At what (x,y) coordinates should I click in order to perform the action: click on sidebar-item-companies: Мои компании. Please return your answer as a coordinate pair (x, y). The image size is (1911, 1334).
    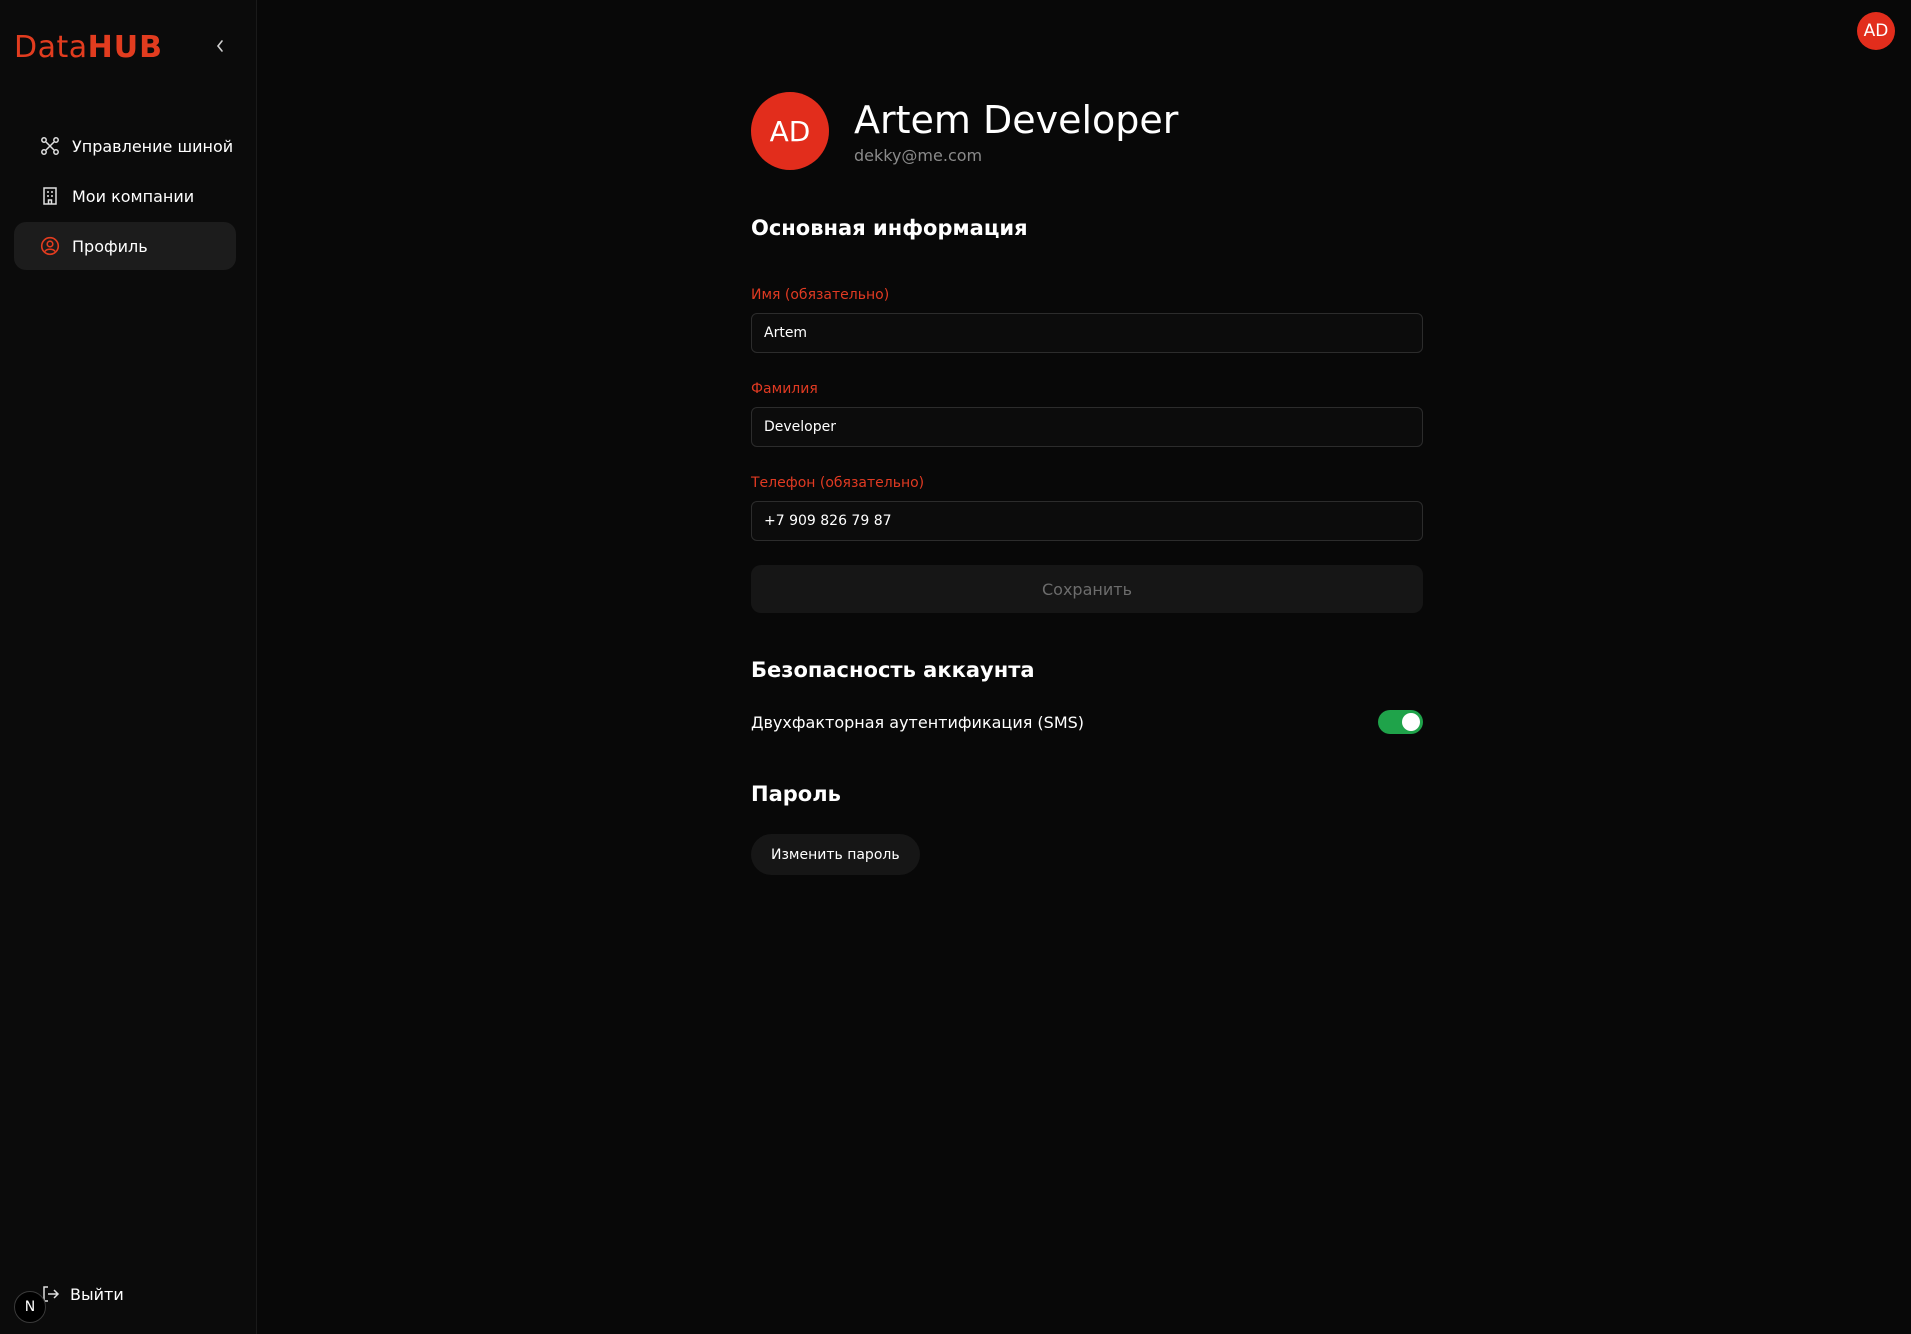
    Looking at the image, I should click on (125, 196).